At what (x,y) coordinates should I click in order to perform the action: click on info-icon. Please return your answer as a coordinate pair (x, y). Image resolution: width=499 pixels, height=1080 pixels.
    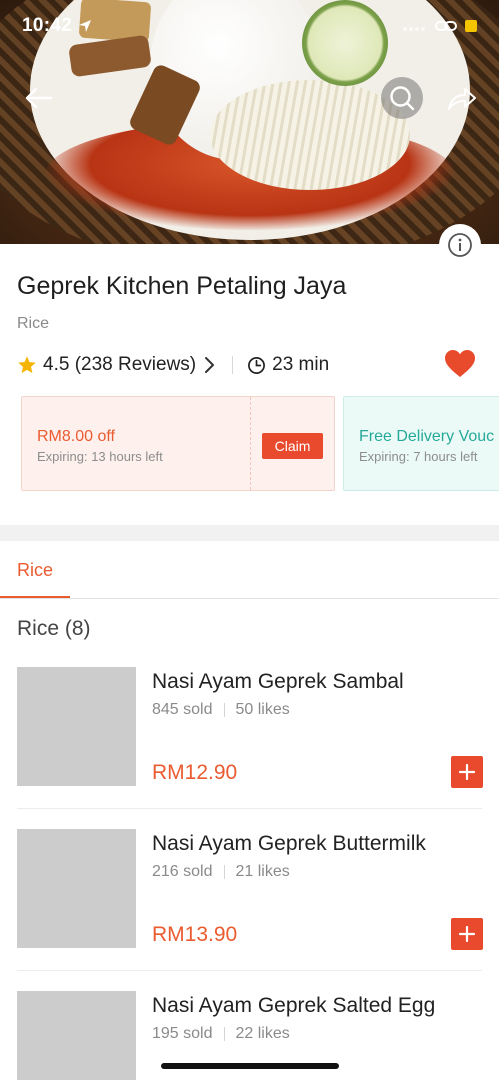
    Looking at the image, I should click on (460, 245).